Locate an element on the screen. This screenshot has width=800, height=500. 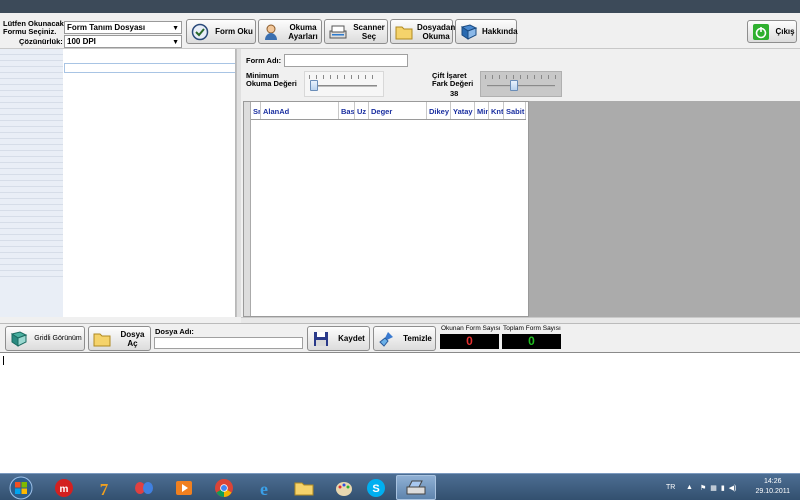
book-icon is located at coordinates (469, 32).